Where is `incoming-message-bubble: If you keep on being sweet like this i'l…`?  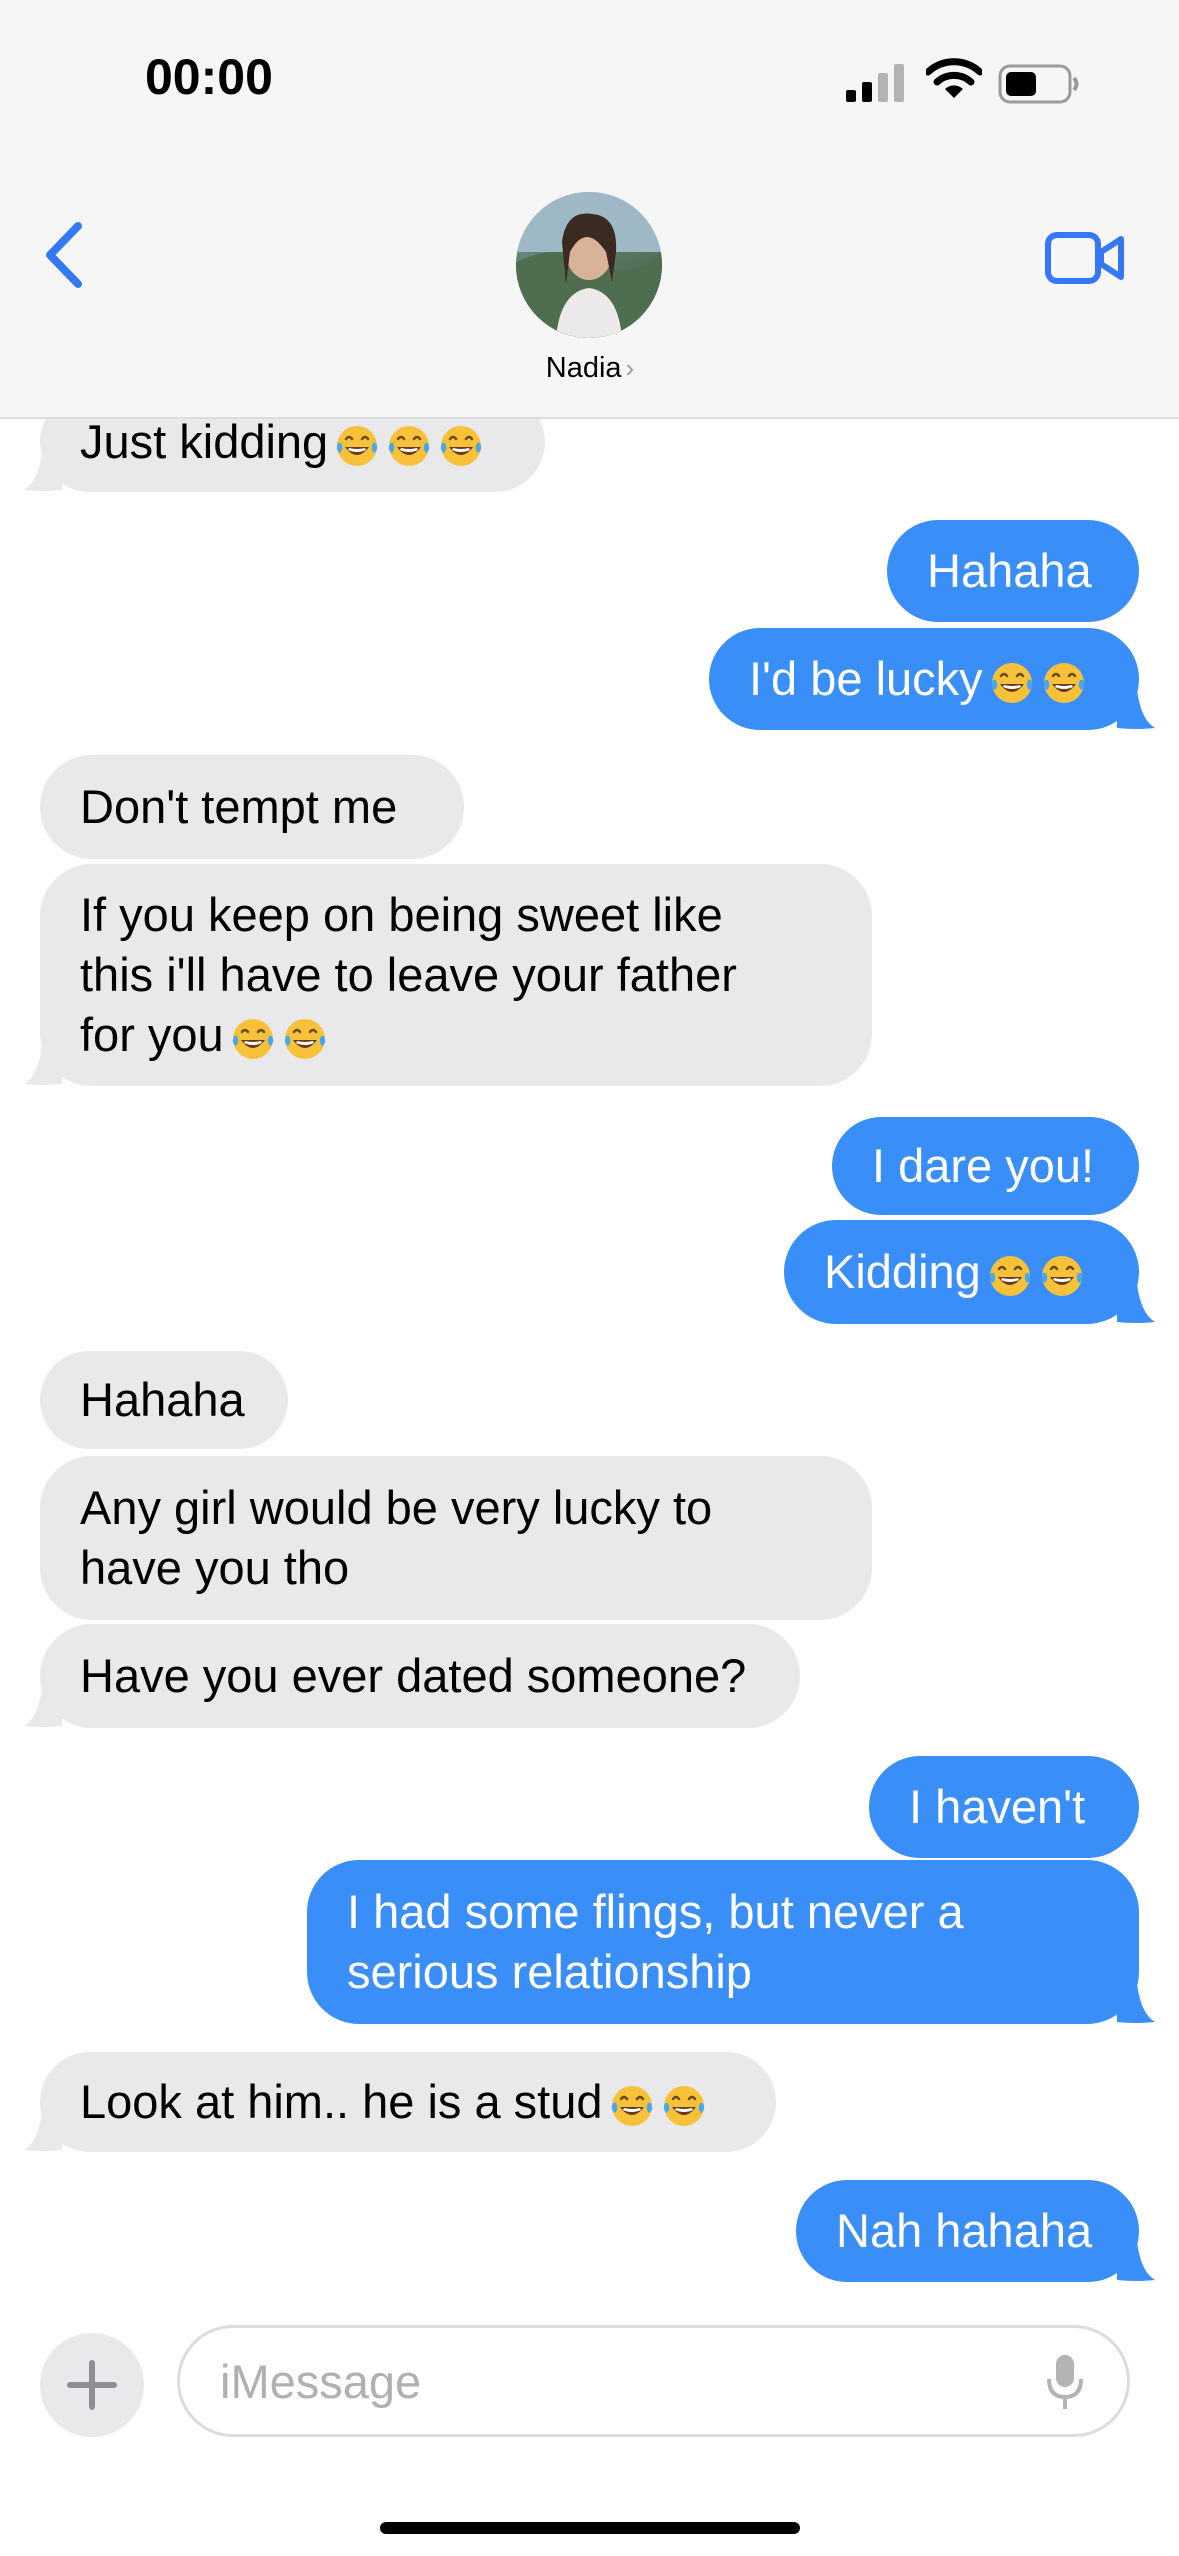 incoming-message-bubble: If you keep on being sweet like this i'l… is located at coordinates (456, 975).